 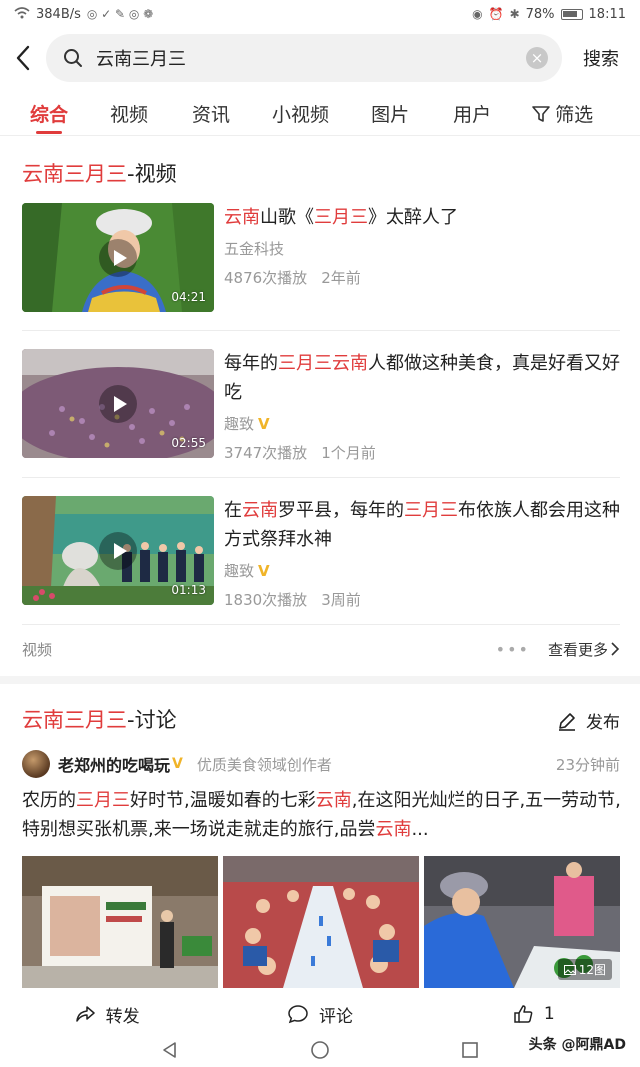 I want to click on discussion-section-title: 云南三月三-讨论, so click(x=99, y=719).